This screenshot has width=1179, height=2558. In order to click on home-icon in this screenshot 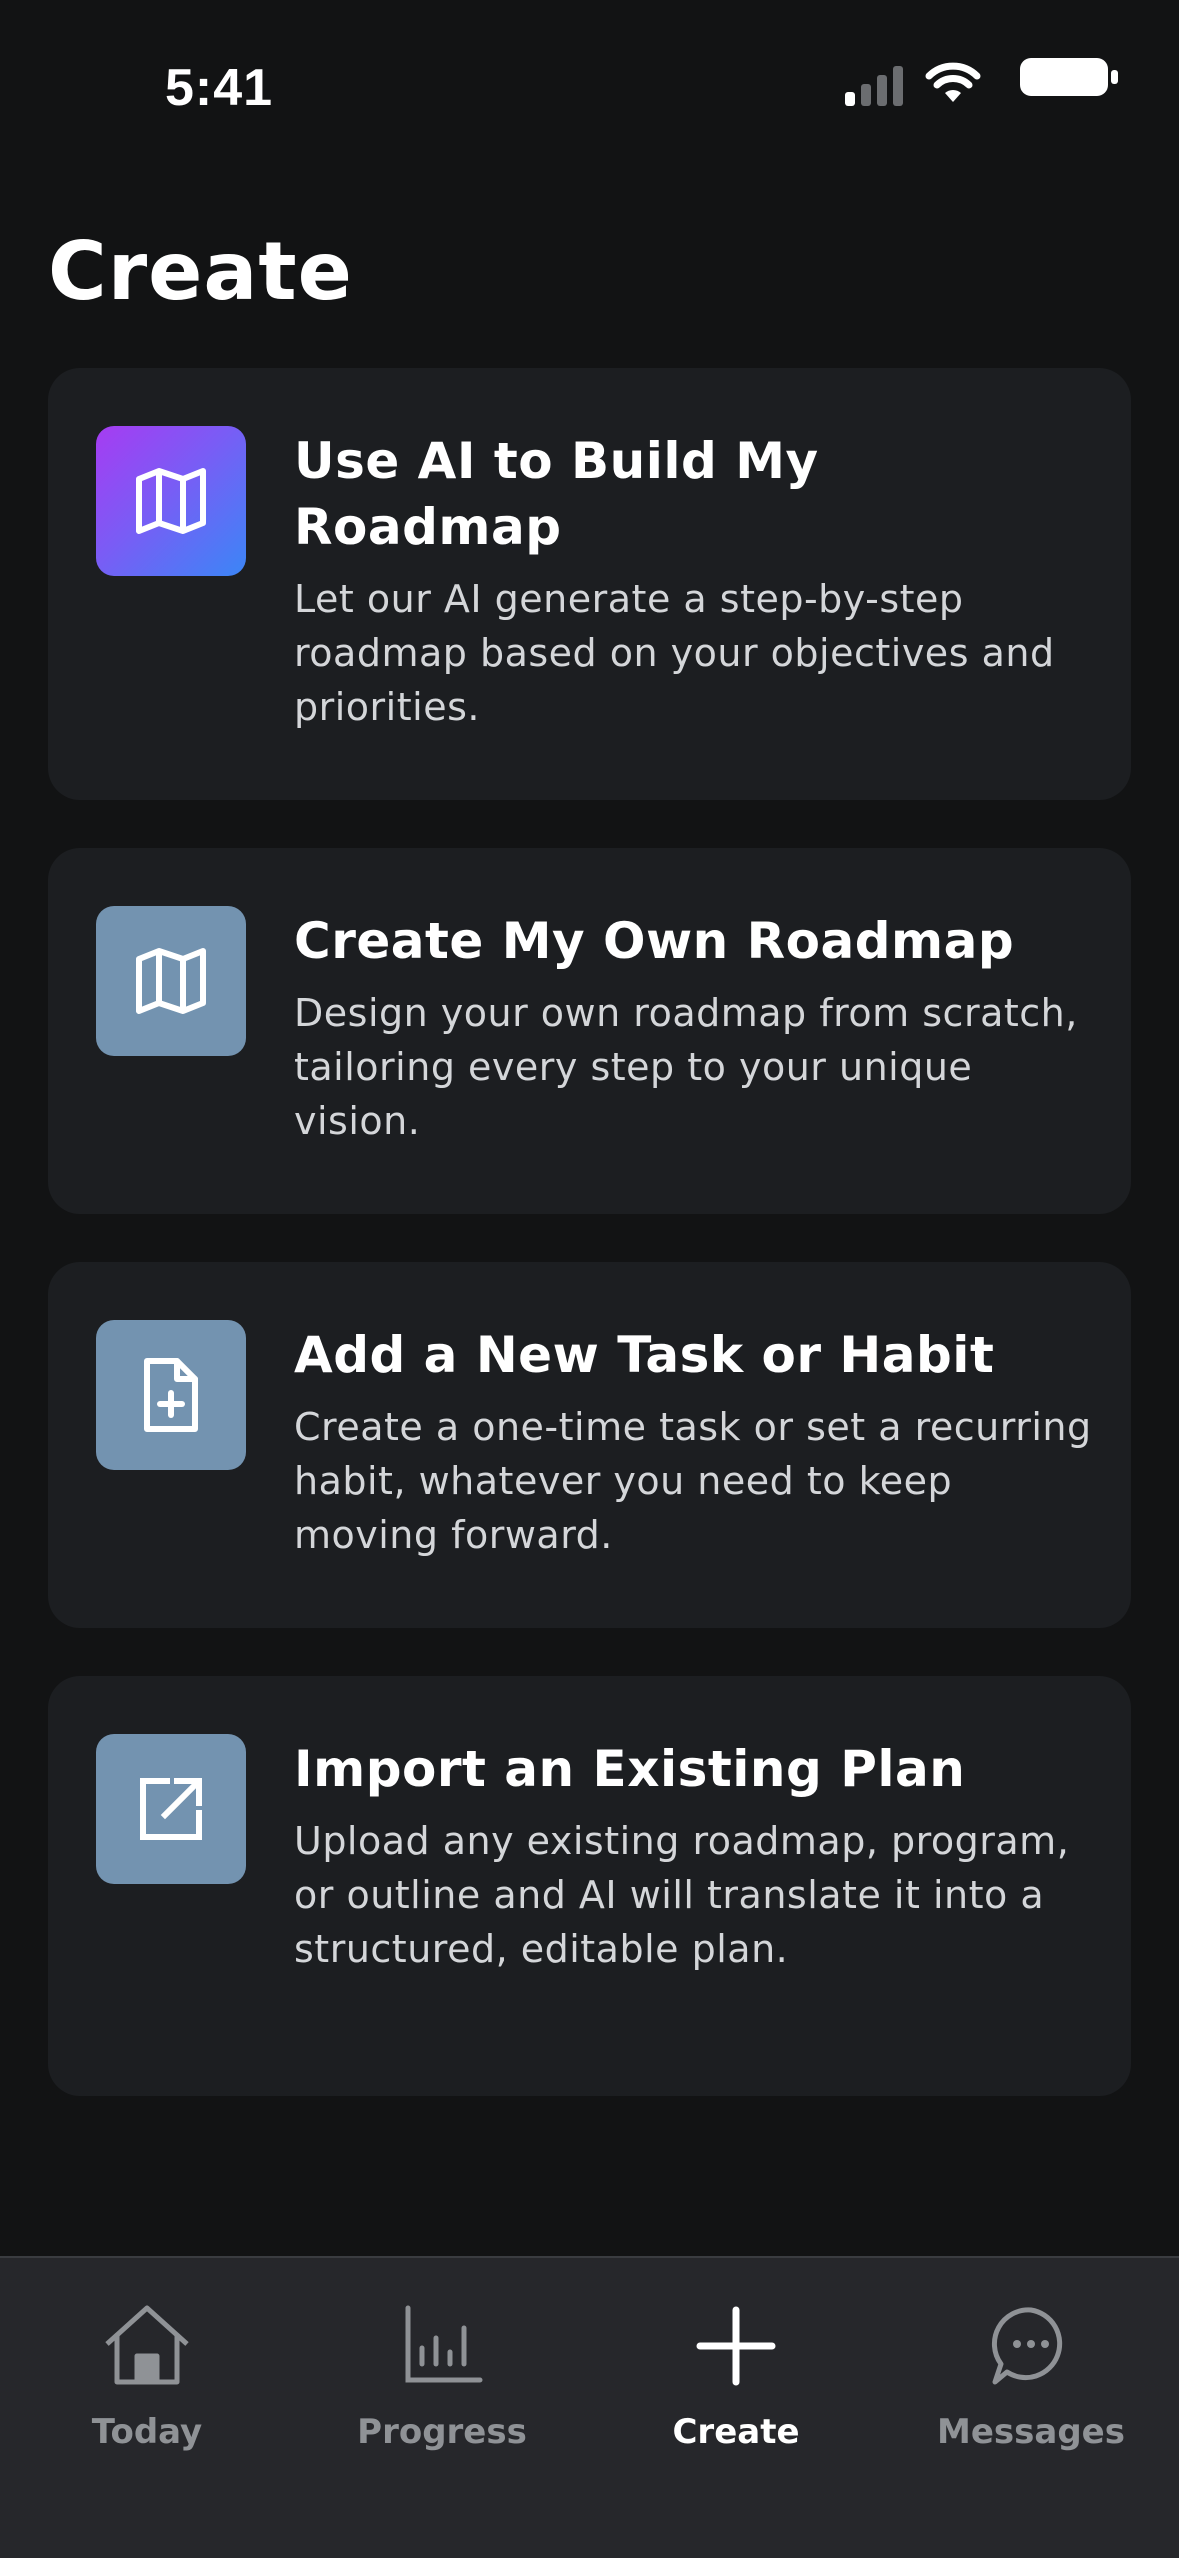, I will do `click(147, 2345)`.